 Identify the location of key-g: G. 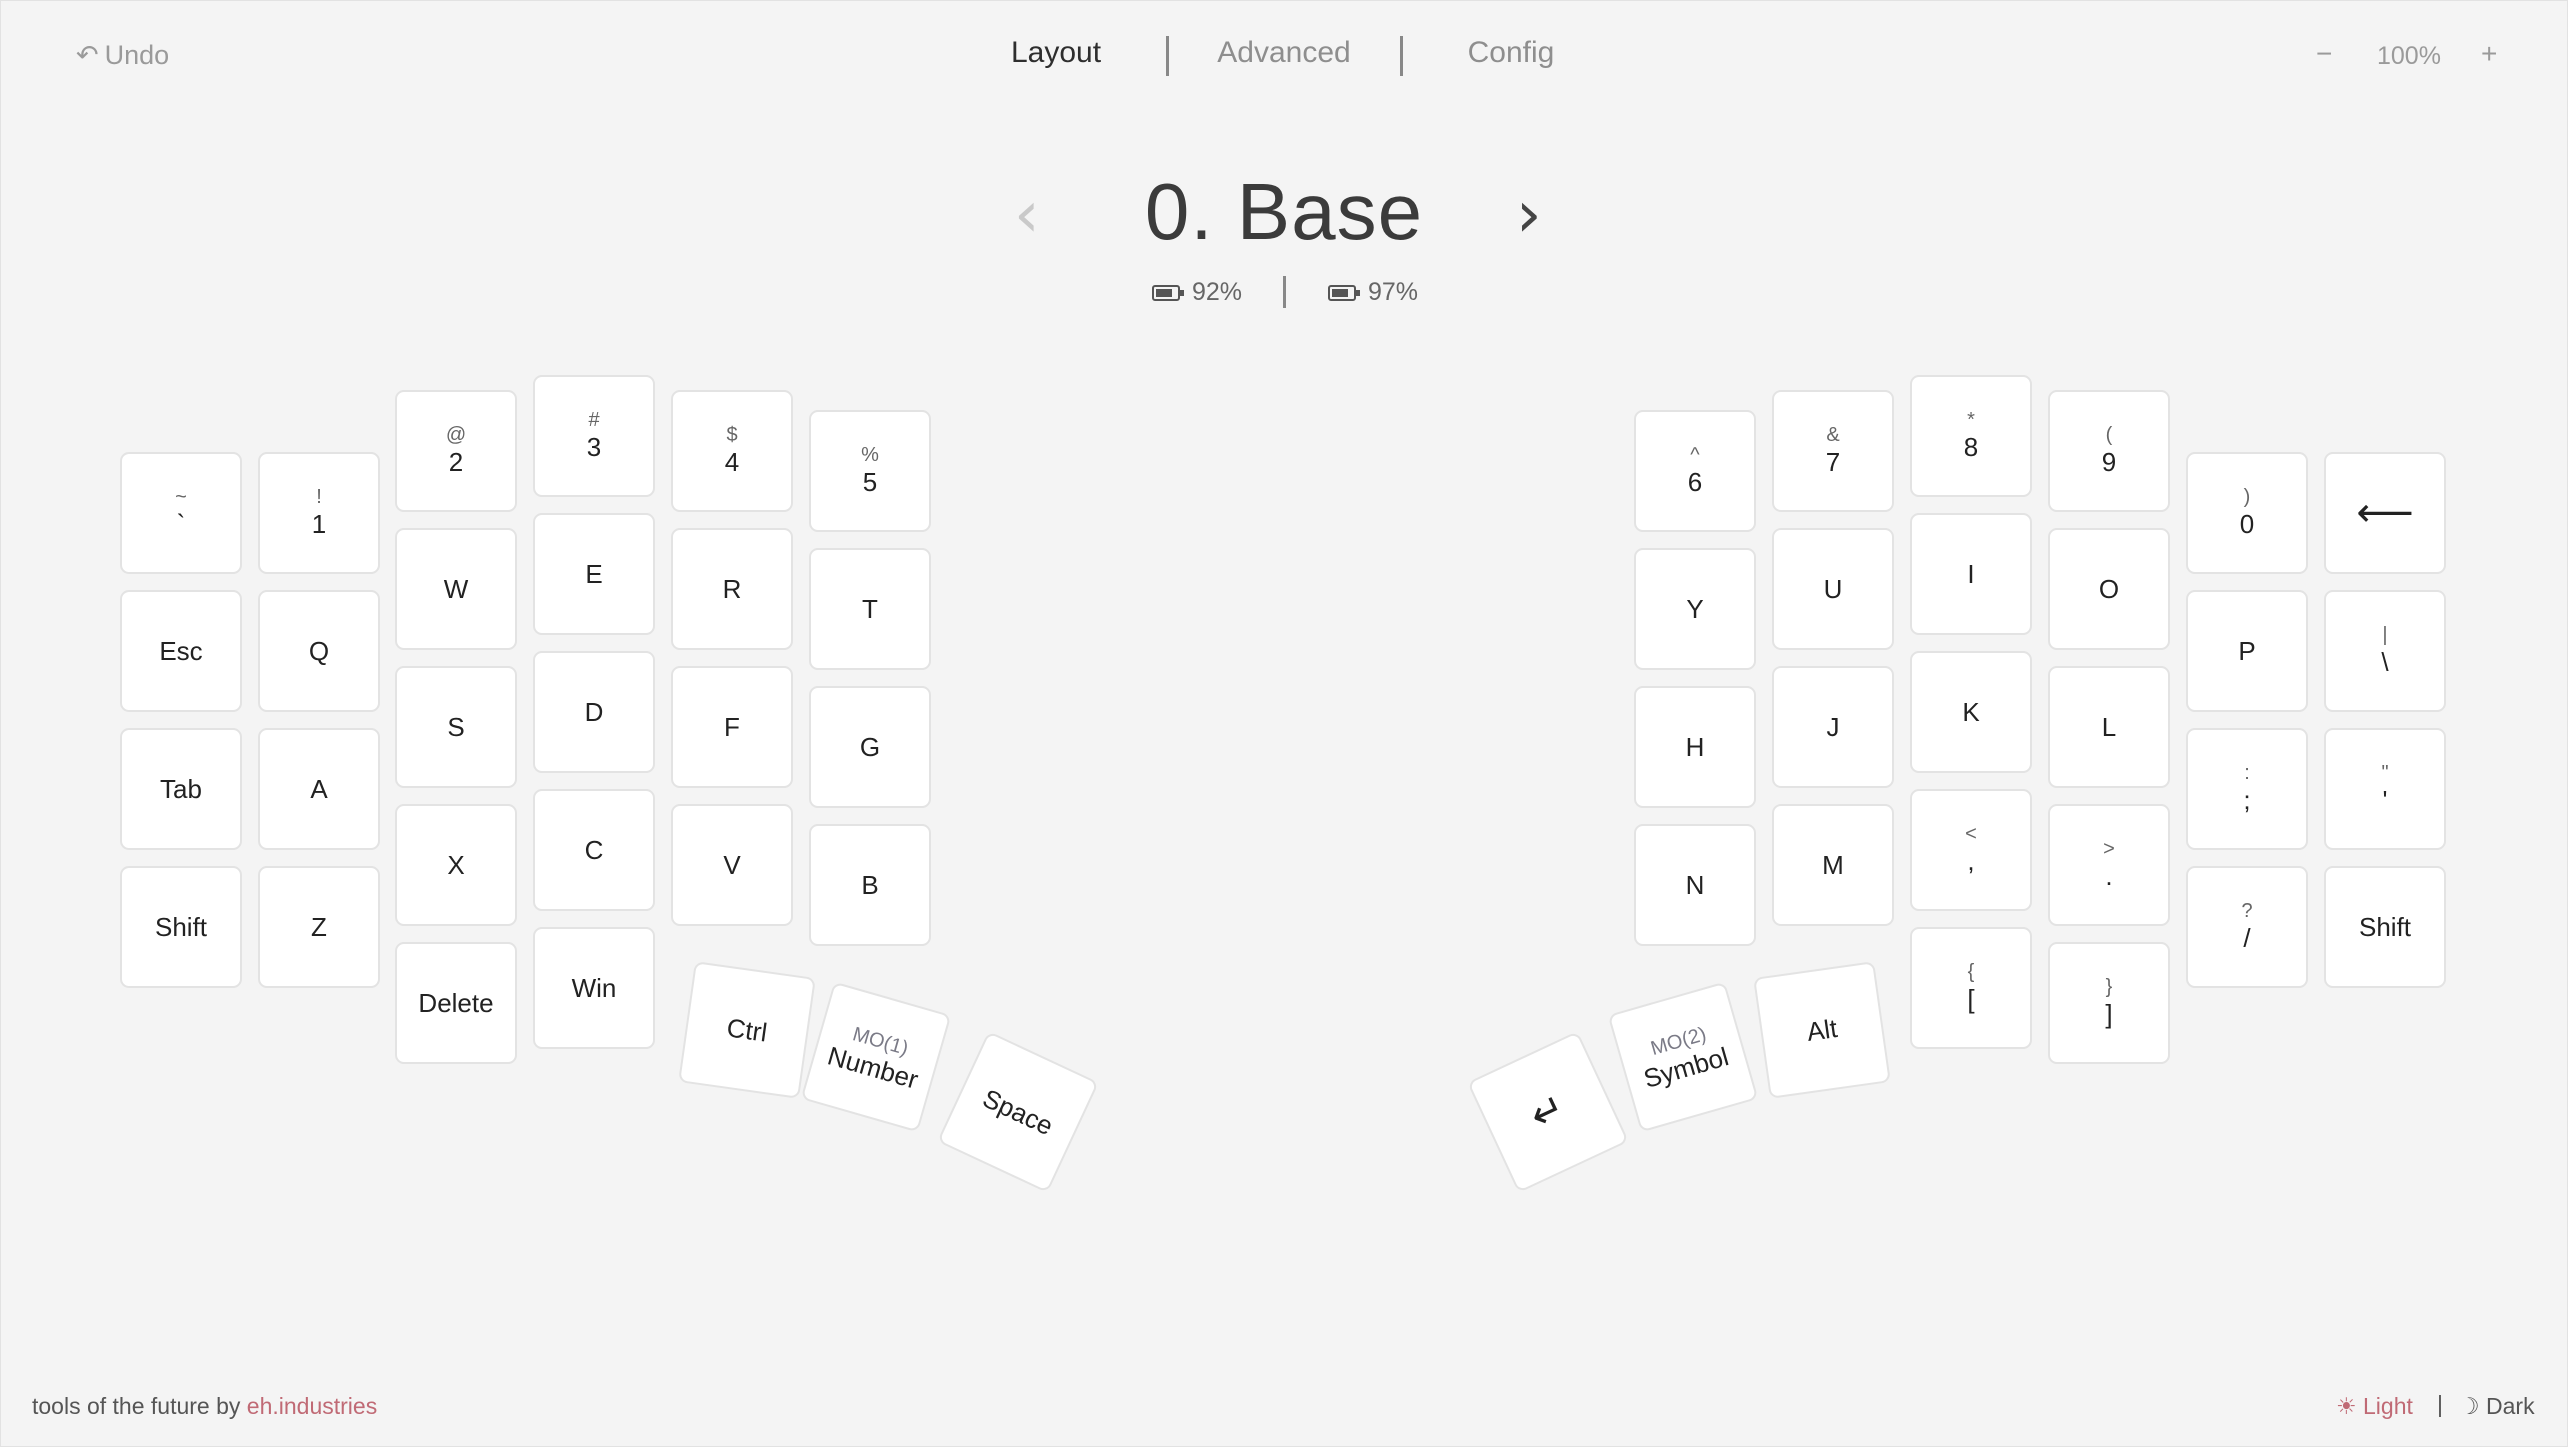
(870, 747).